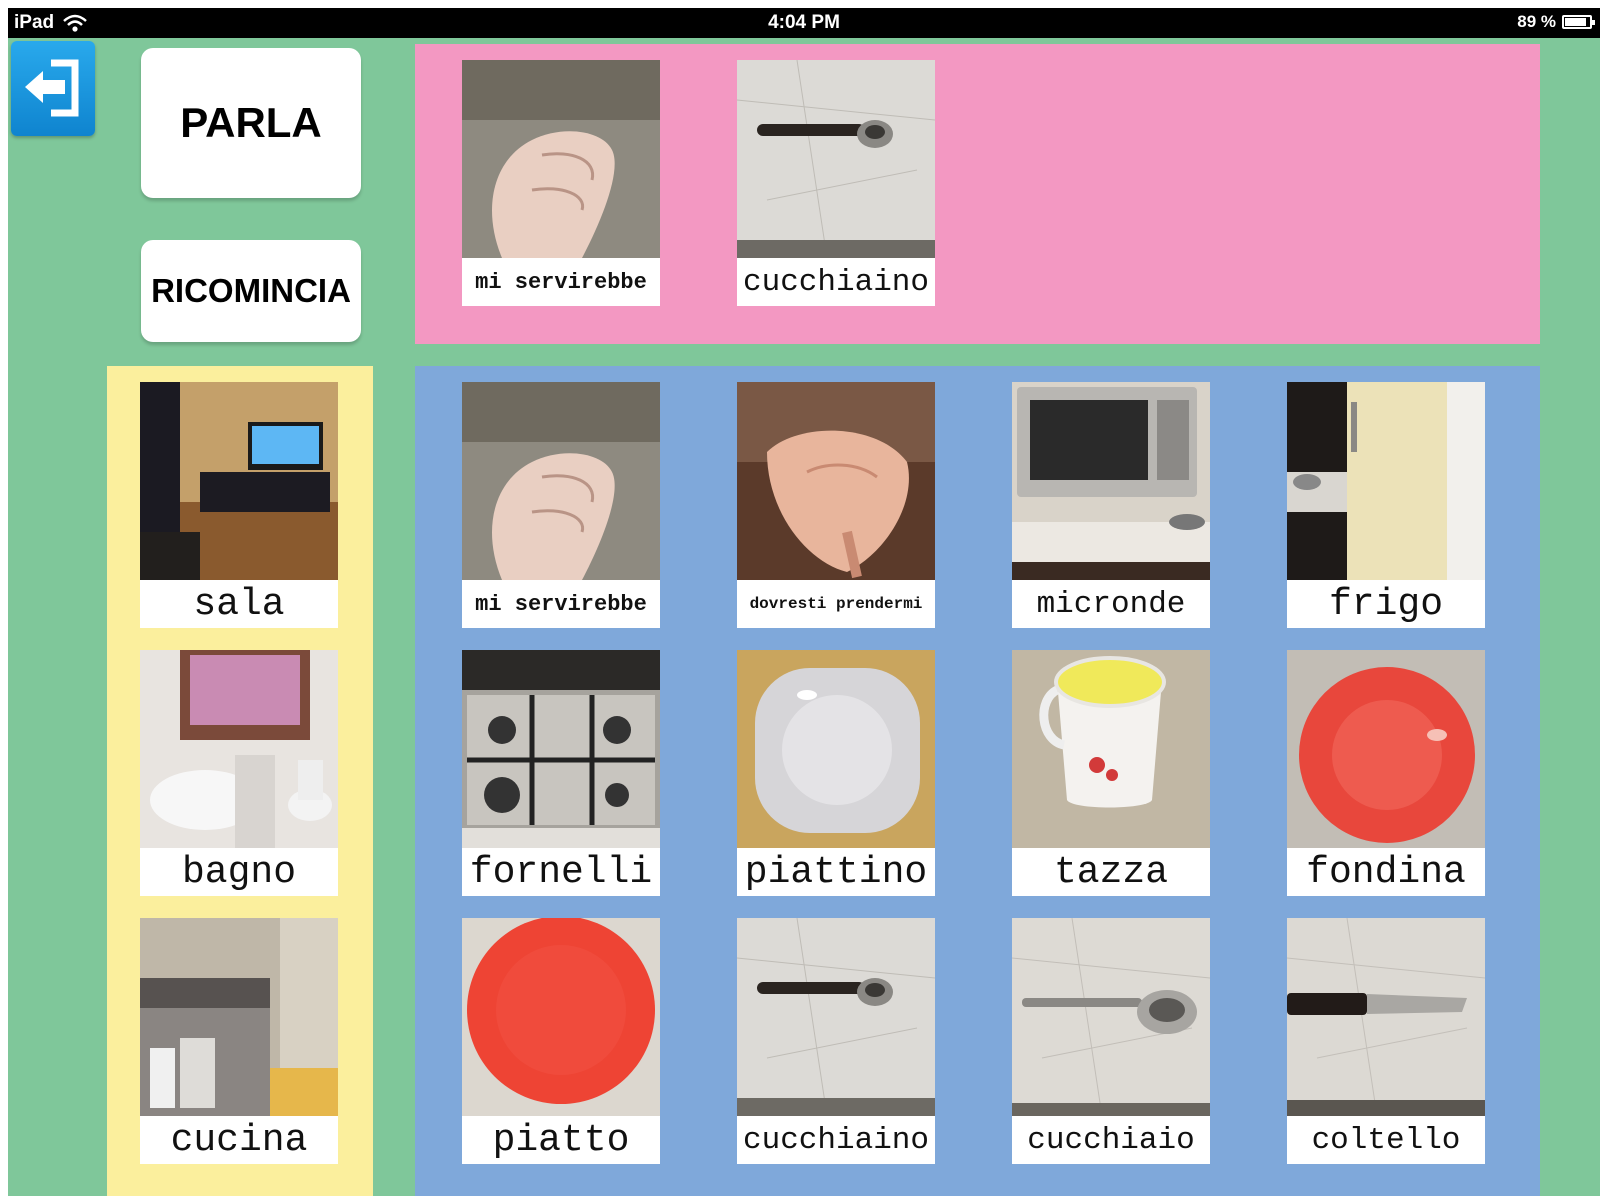 This screenshot has height=1196, width=1600. What do you see at coordinates (561, 749) in the screenshot?
I see `stove-photo` at bounding box center [561, 749].